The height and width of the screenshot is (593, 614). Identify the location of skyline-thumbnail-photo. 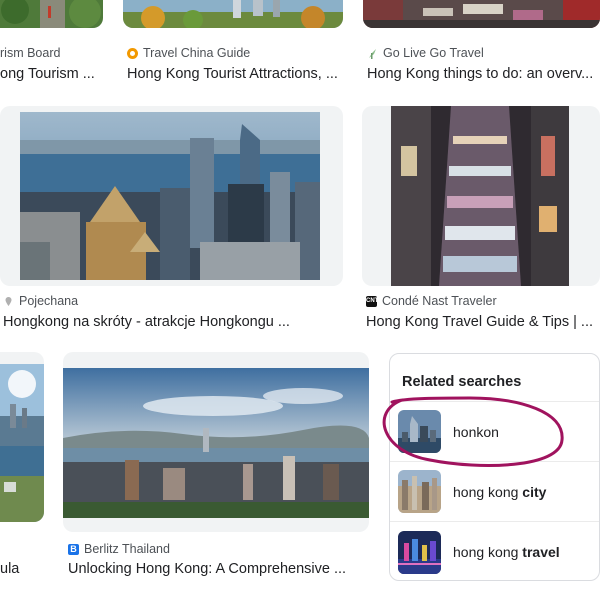
(419, 431).